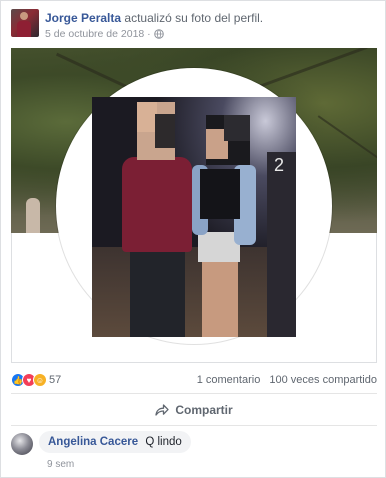 This screenshot has width=386, height=478. Describe the element at coordinates (163, 442) in the screenshot. I see `comment-text: Q lindo` at that location.